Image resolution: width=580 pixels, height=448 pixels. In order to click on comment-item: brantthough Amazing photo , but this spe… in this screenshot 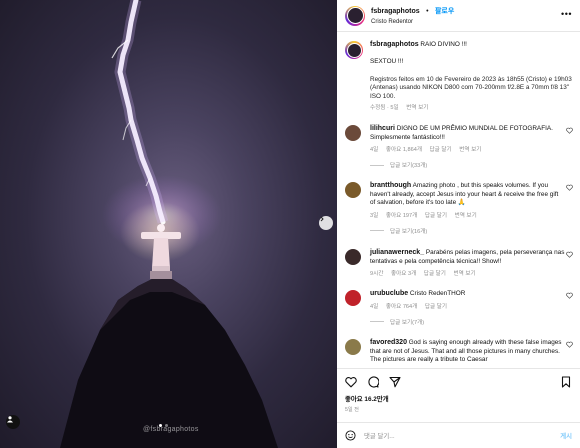, I will do `click(459, 208)`.